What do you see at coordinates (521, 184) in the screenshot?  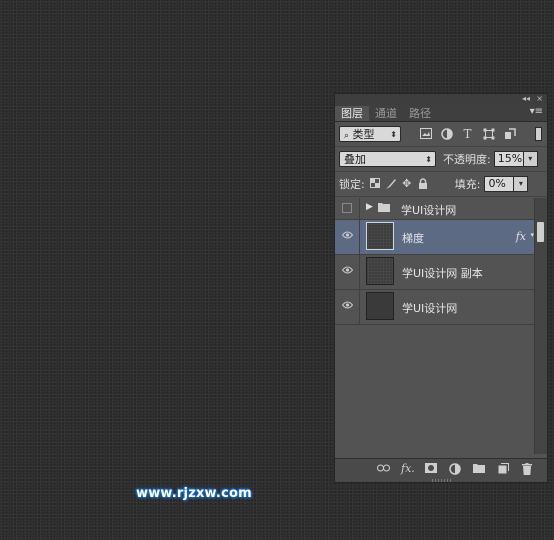 I see `fill-slider-button: ▾` at bounding box center [521, 184].